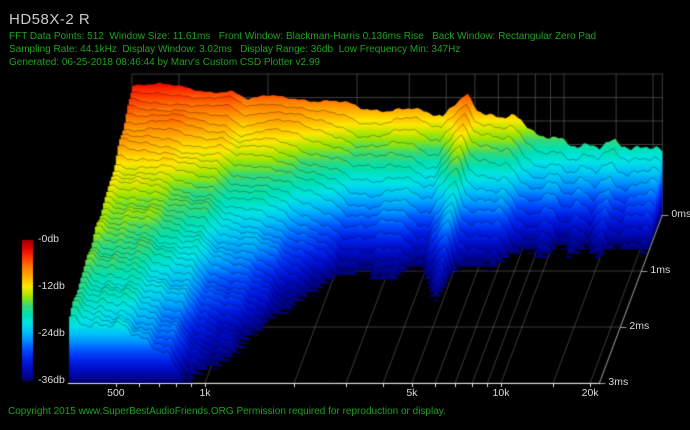  What do you see at coordinates (116, 393) in the screenshot?
I see `x-tick-label-500: 500` at bounding box center [116, 393].